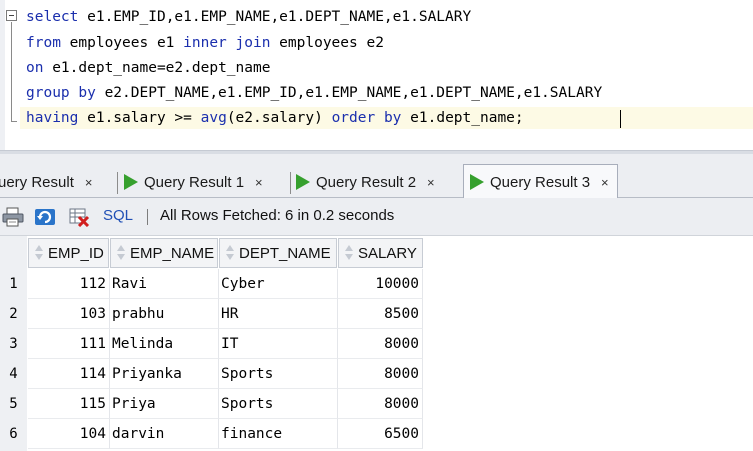  Describe the element at coordinates (164, 404) in the screenshot. I see `emp-name-cell: Priya` at that location.